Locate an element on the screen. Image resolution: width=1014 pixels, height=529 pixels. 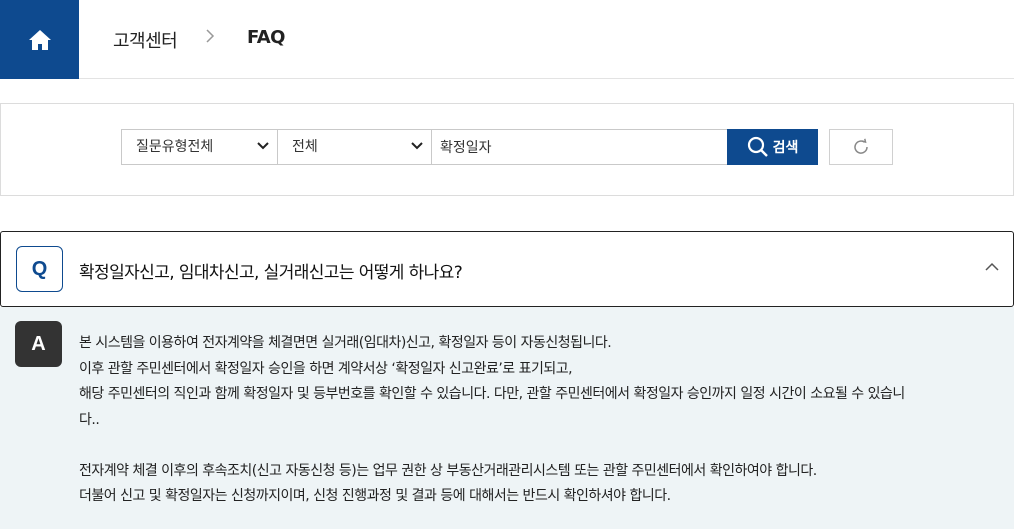
search-icon is located at coordinates (757, 146).